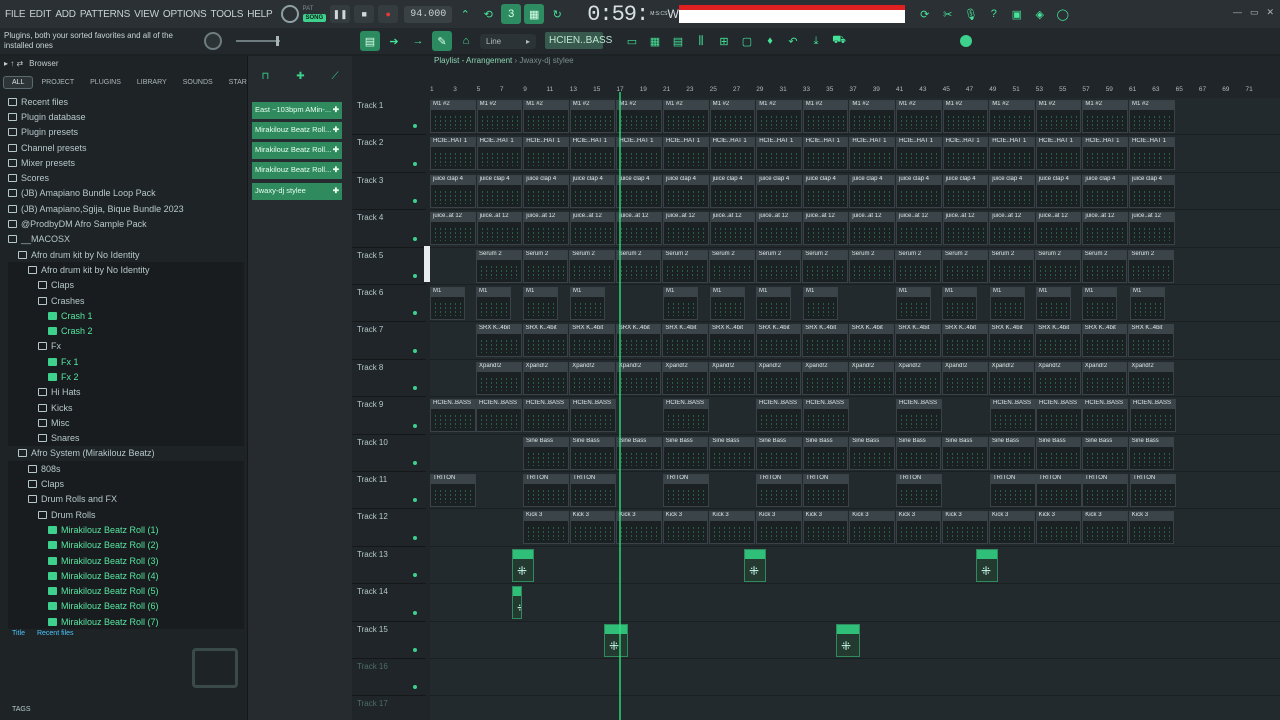 The height and width of the screenshot is (720, 1280). Describe the element at coordinates (372, 703) in the screenshot. I see `track-name: Track 17` at that location.